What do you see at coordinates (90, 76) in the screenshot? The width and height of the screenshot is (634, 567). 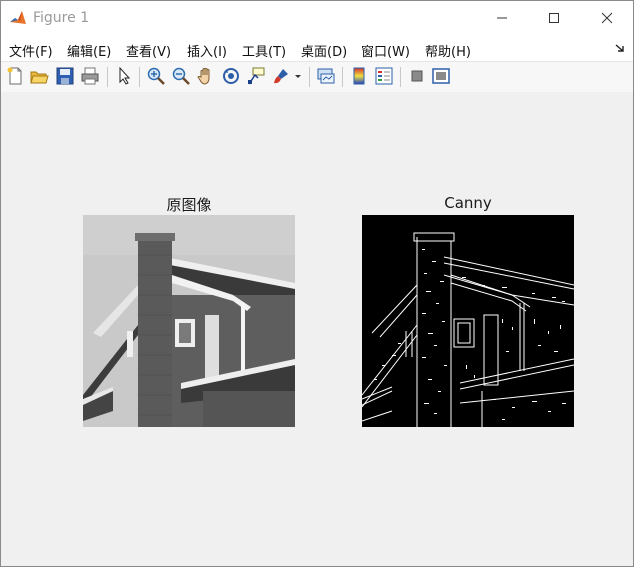 I see `print-icon` at bounding box center [90, 76].